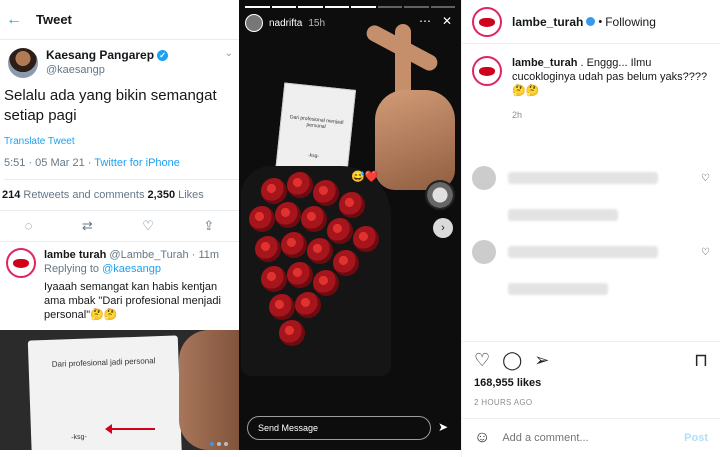 This screenshot has height=457, width=720. Describe the element at coordinates (229, 53) in the screenshot. I see `chevron-down-icon: ⌄` at that location.